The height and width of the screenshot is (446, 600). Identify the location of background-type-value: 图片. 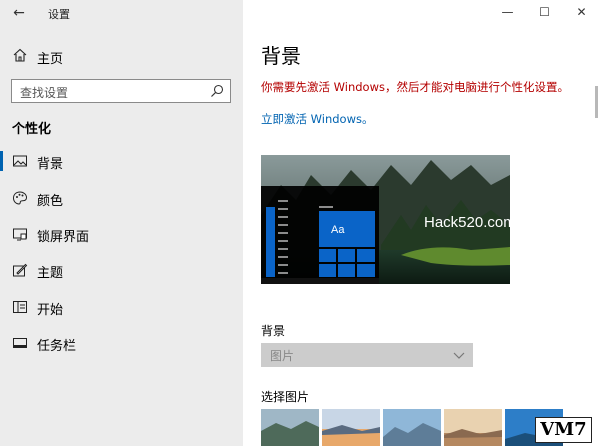
(282, 356).